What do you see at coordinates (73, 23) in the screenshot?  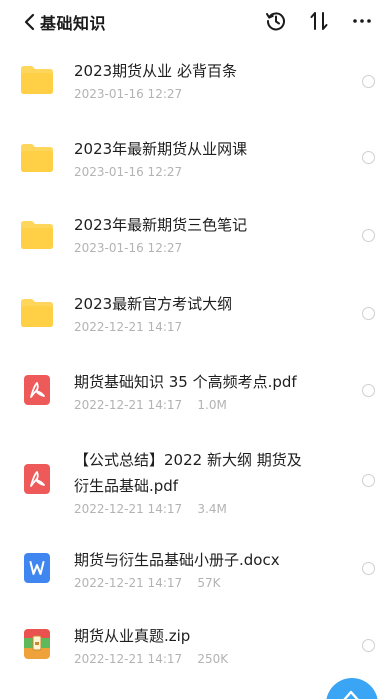 I see `page-title: 基础知识` at bounding box center [73, 23].